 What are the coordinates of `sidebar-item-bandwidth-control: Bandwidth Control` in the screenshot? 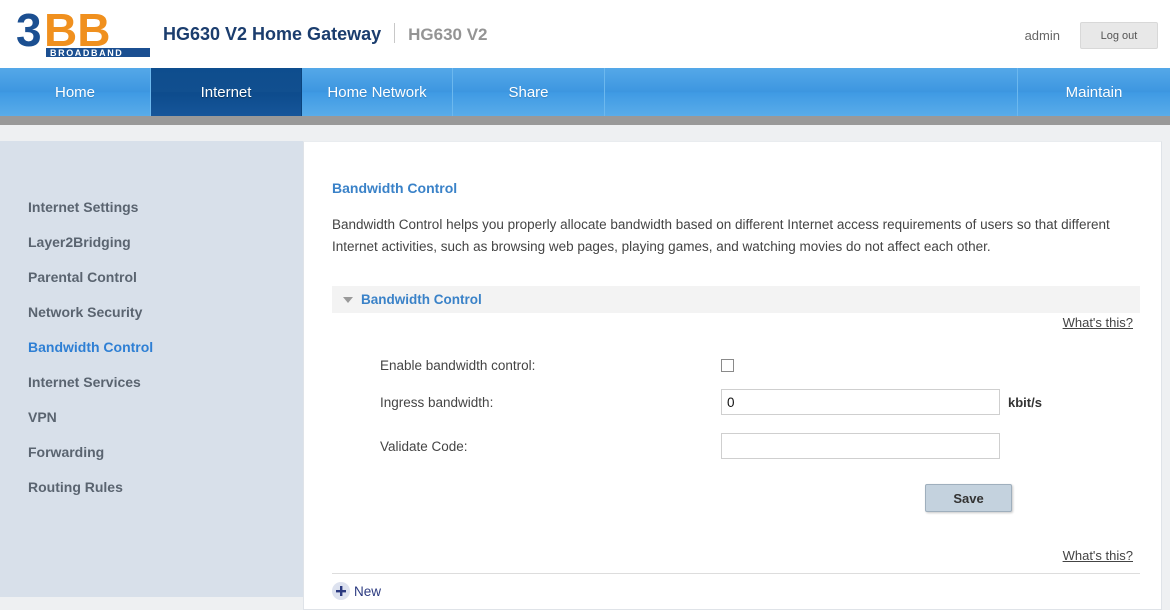 It's located at (151, 346).